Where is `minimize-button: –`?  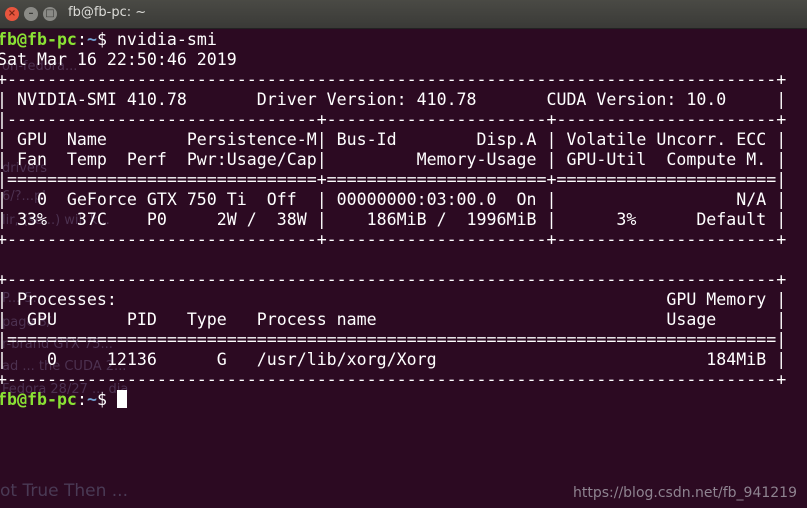
minimize-button: – is located at coordinates (31, 14).